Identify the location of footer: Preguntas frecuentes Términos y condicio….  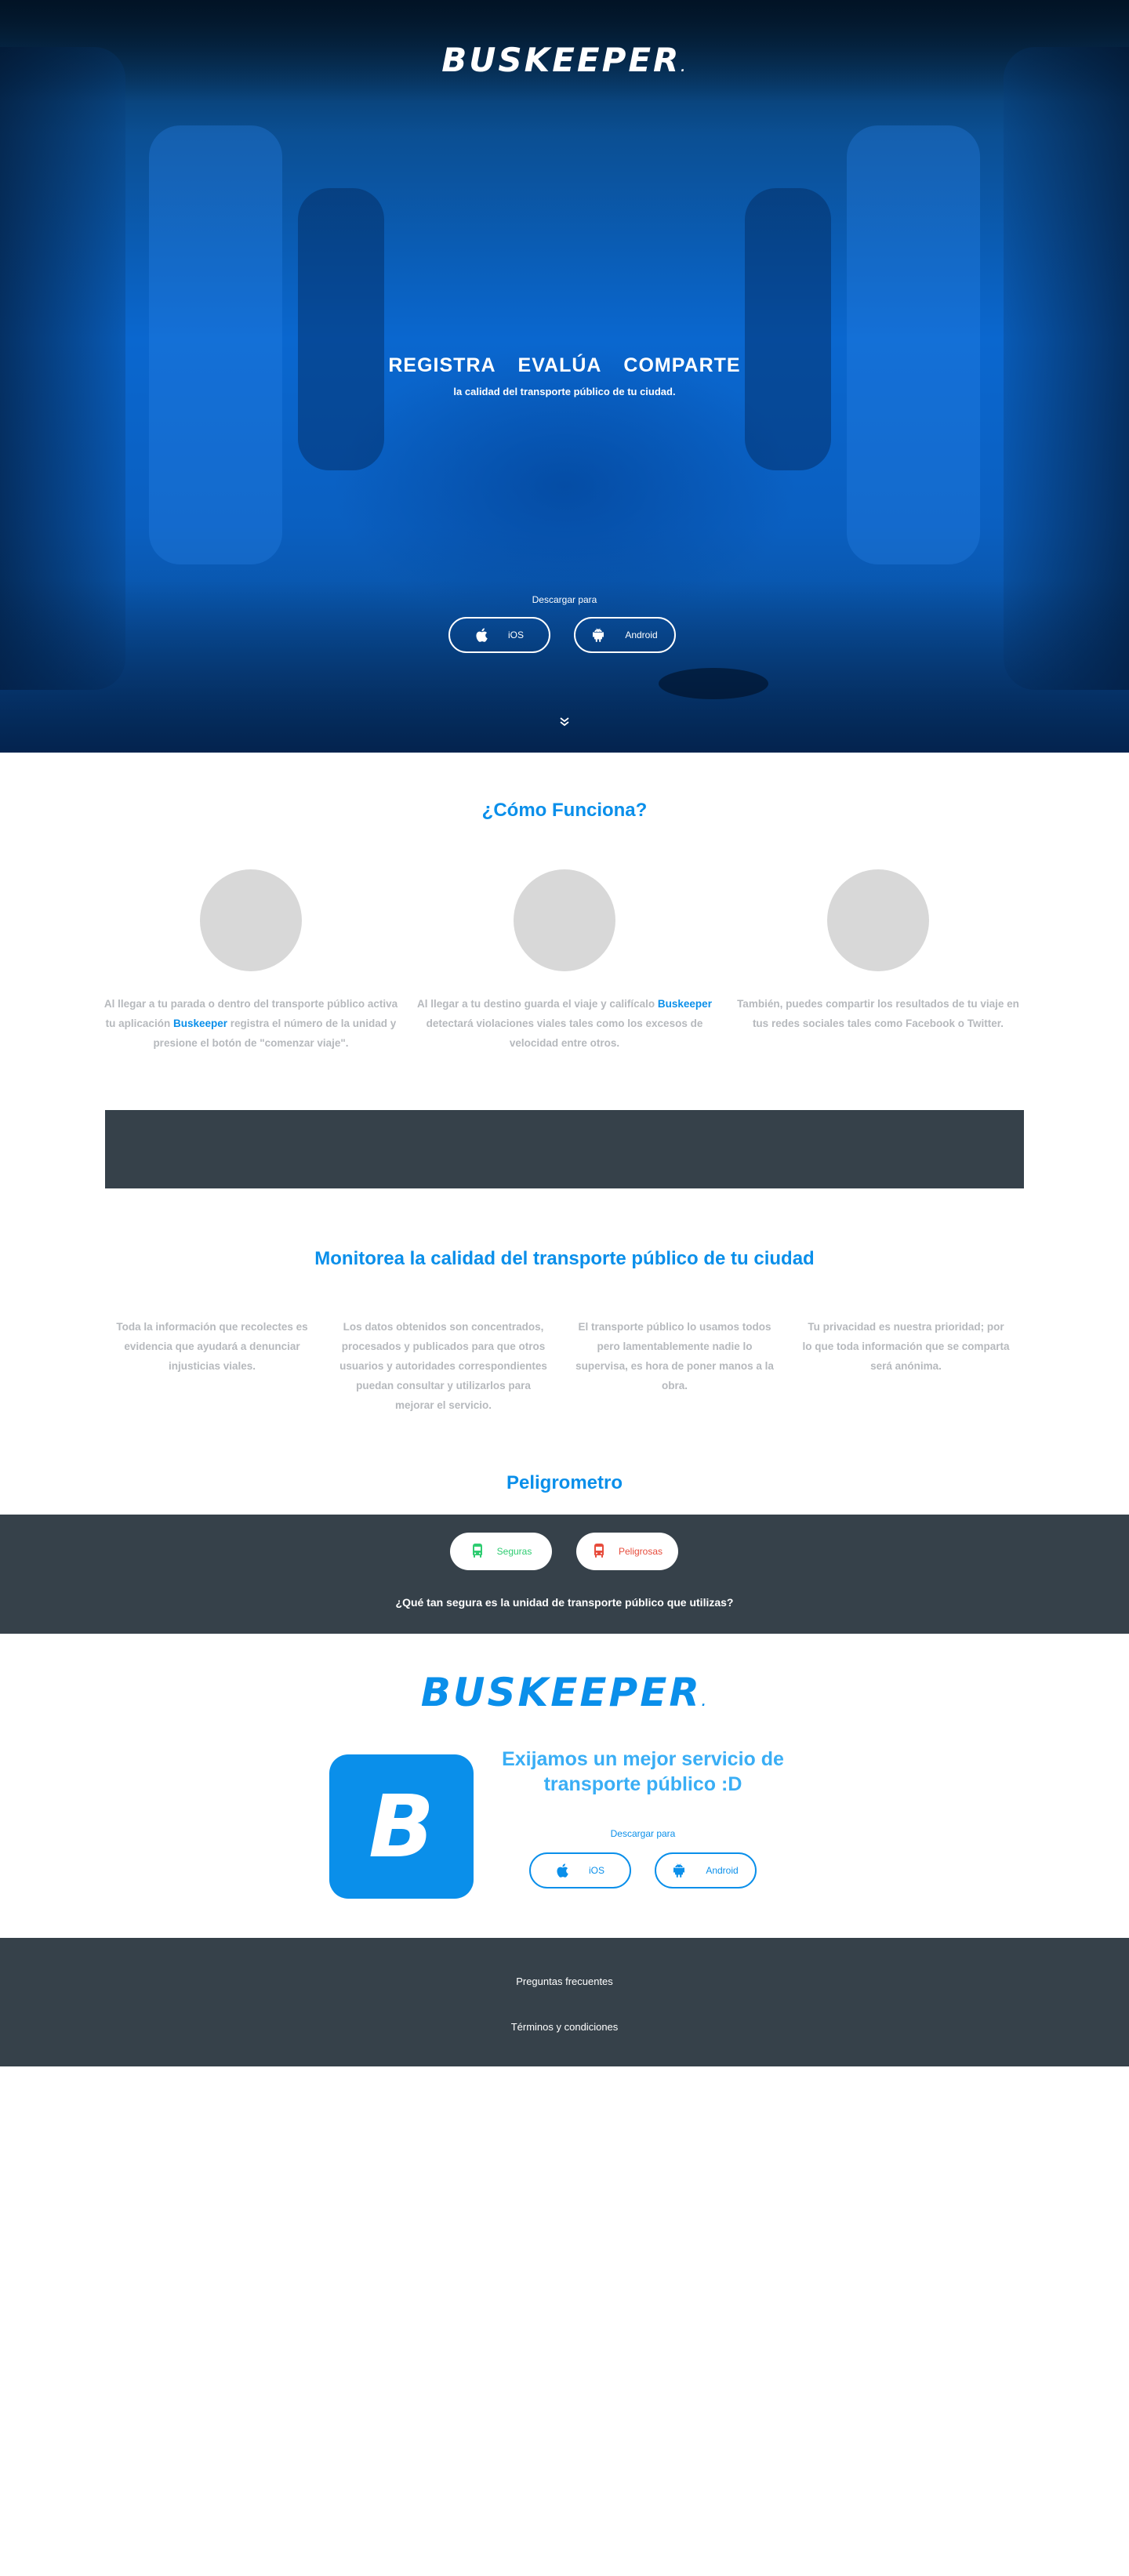
(564, 2002).